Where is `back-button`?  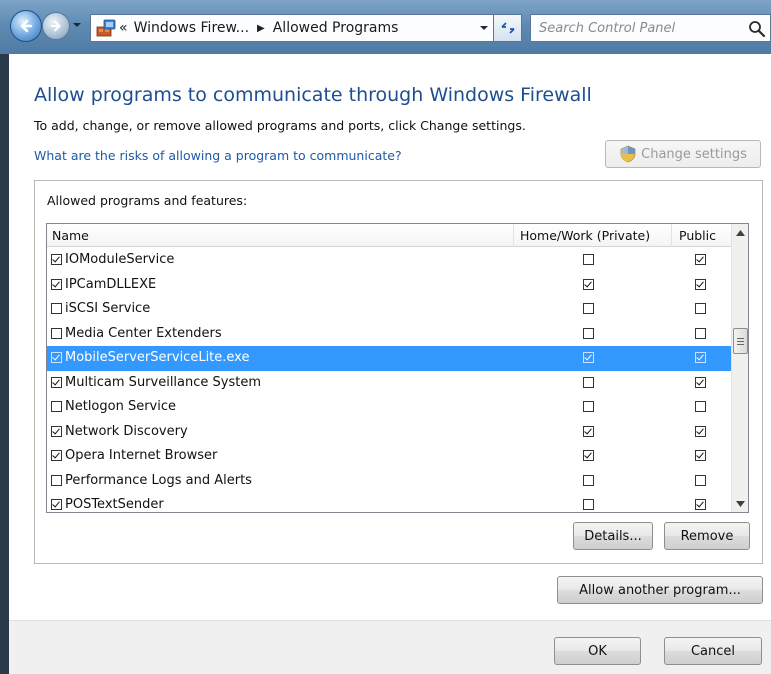 back-button is located at coordinates (26, 26).